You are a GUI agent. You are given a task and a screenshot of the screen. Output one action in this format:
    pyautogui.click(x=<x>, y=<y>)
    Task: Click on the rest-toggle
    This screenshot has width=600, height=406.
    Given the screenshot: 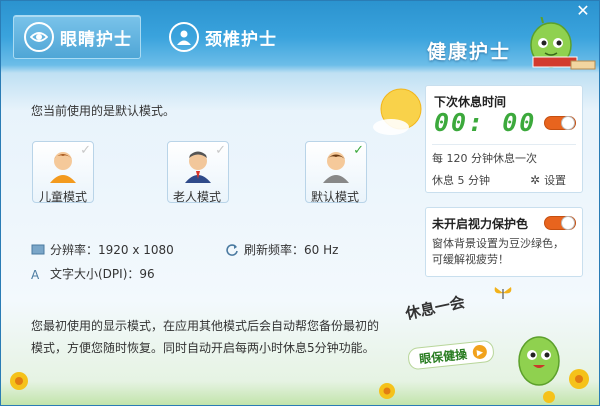 What is the action you would take?
    pyautogui.click(x=560, y=123)
    